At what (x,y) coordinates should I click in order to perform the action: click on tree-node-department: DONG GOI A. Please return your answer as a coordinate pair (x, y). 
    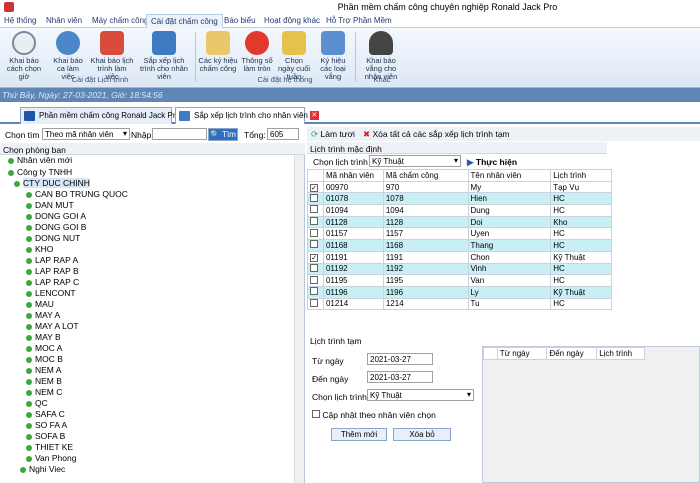
    Looking at the image, I should click on (56, 216).